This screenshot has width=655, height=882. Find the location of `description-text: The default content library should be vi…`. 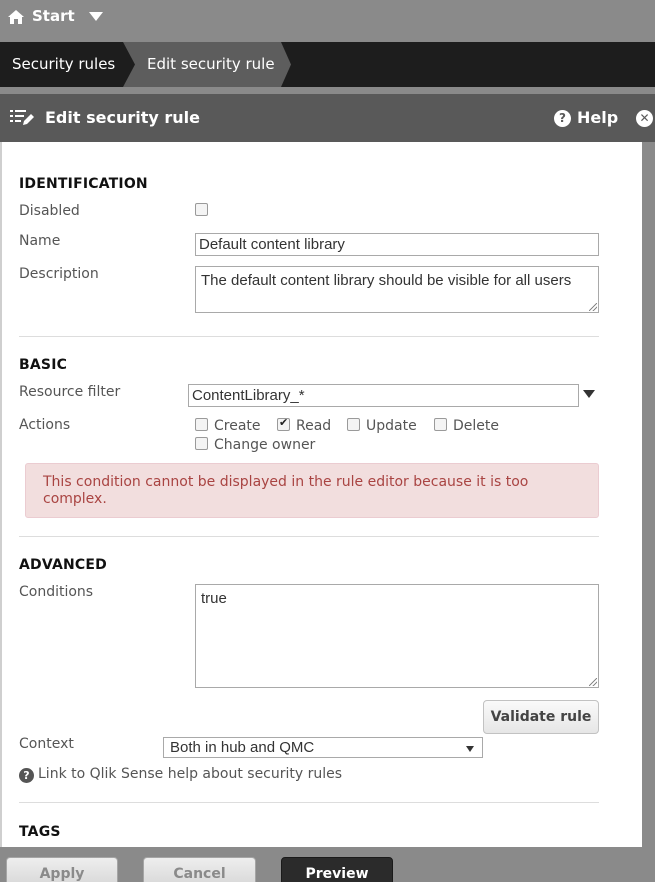

description-text: The default content library should be vi… is located at coordinates (386, 280).